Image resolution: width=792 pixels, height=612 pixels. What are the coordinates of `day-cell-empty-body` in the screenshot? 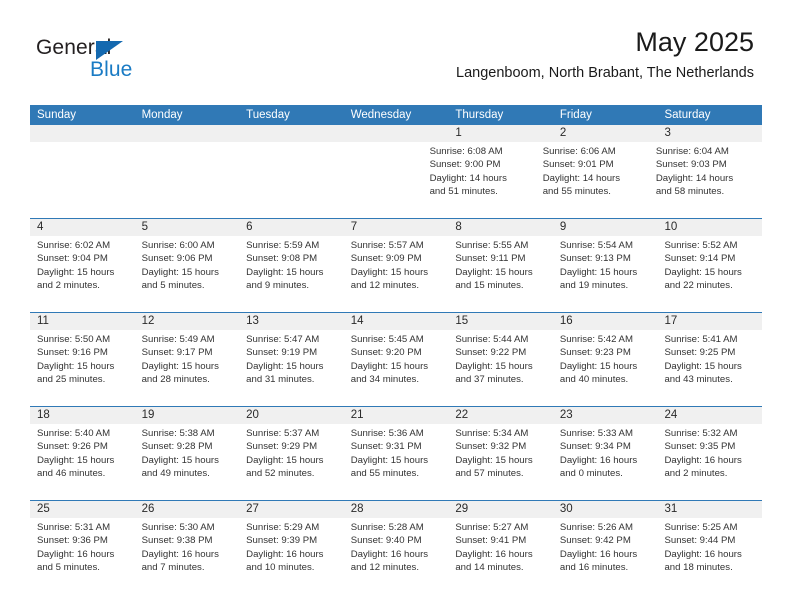 It's located at (79, 180).